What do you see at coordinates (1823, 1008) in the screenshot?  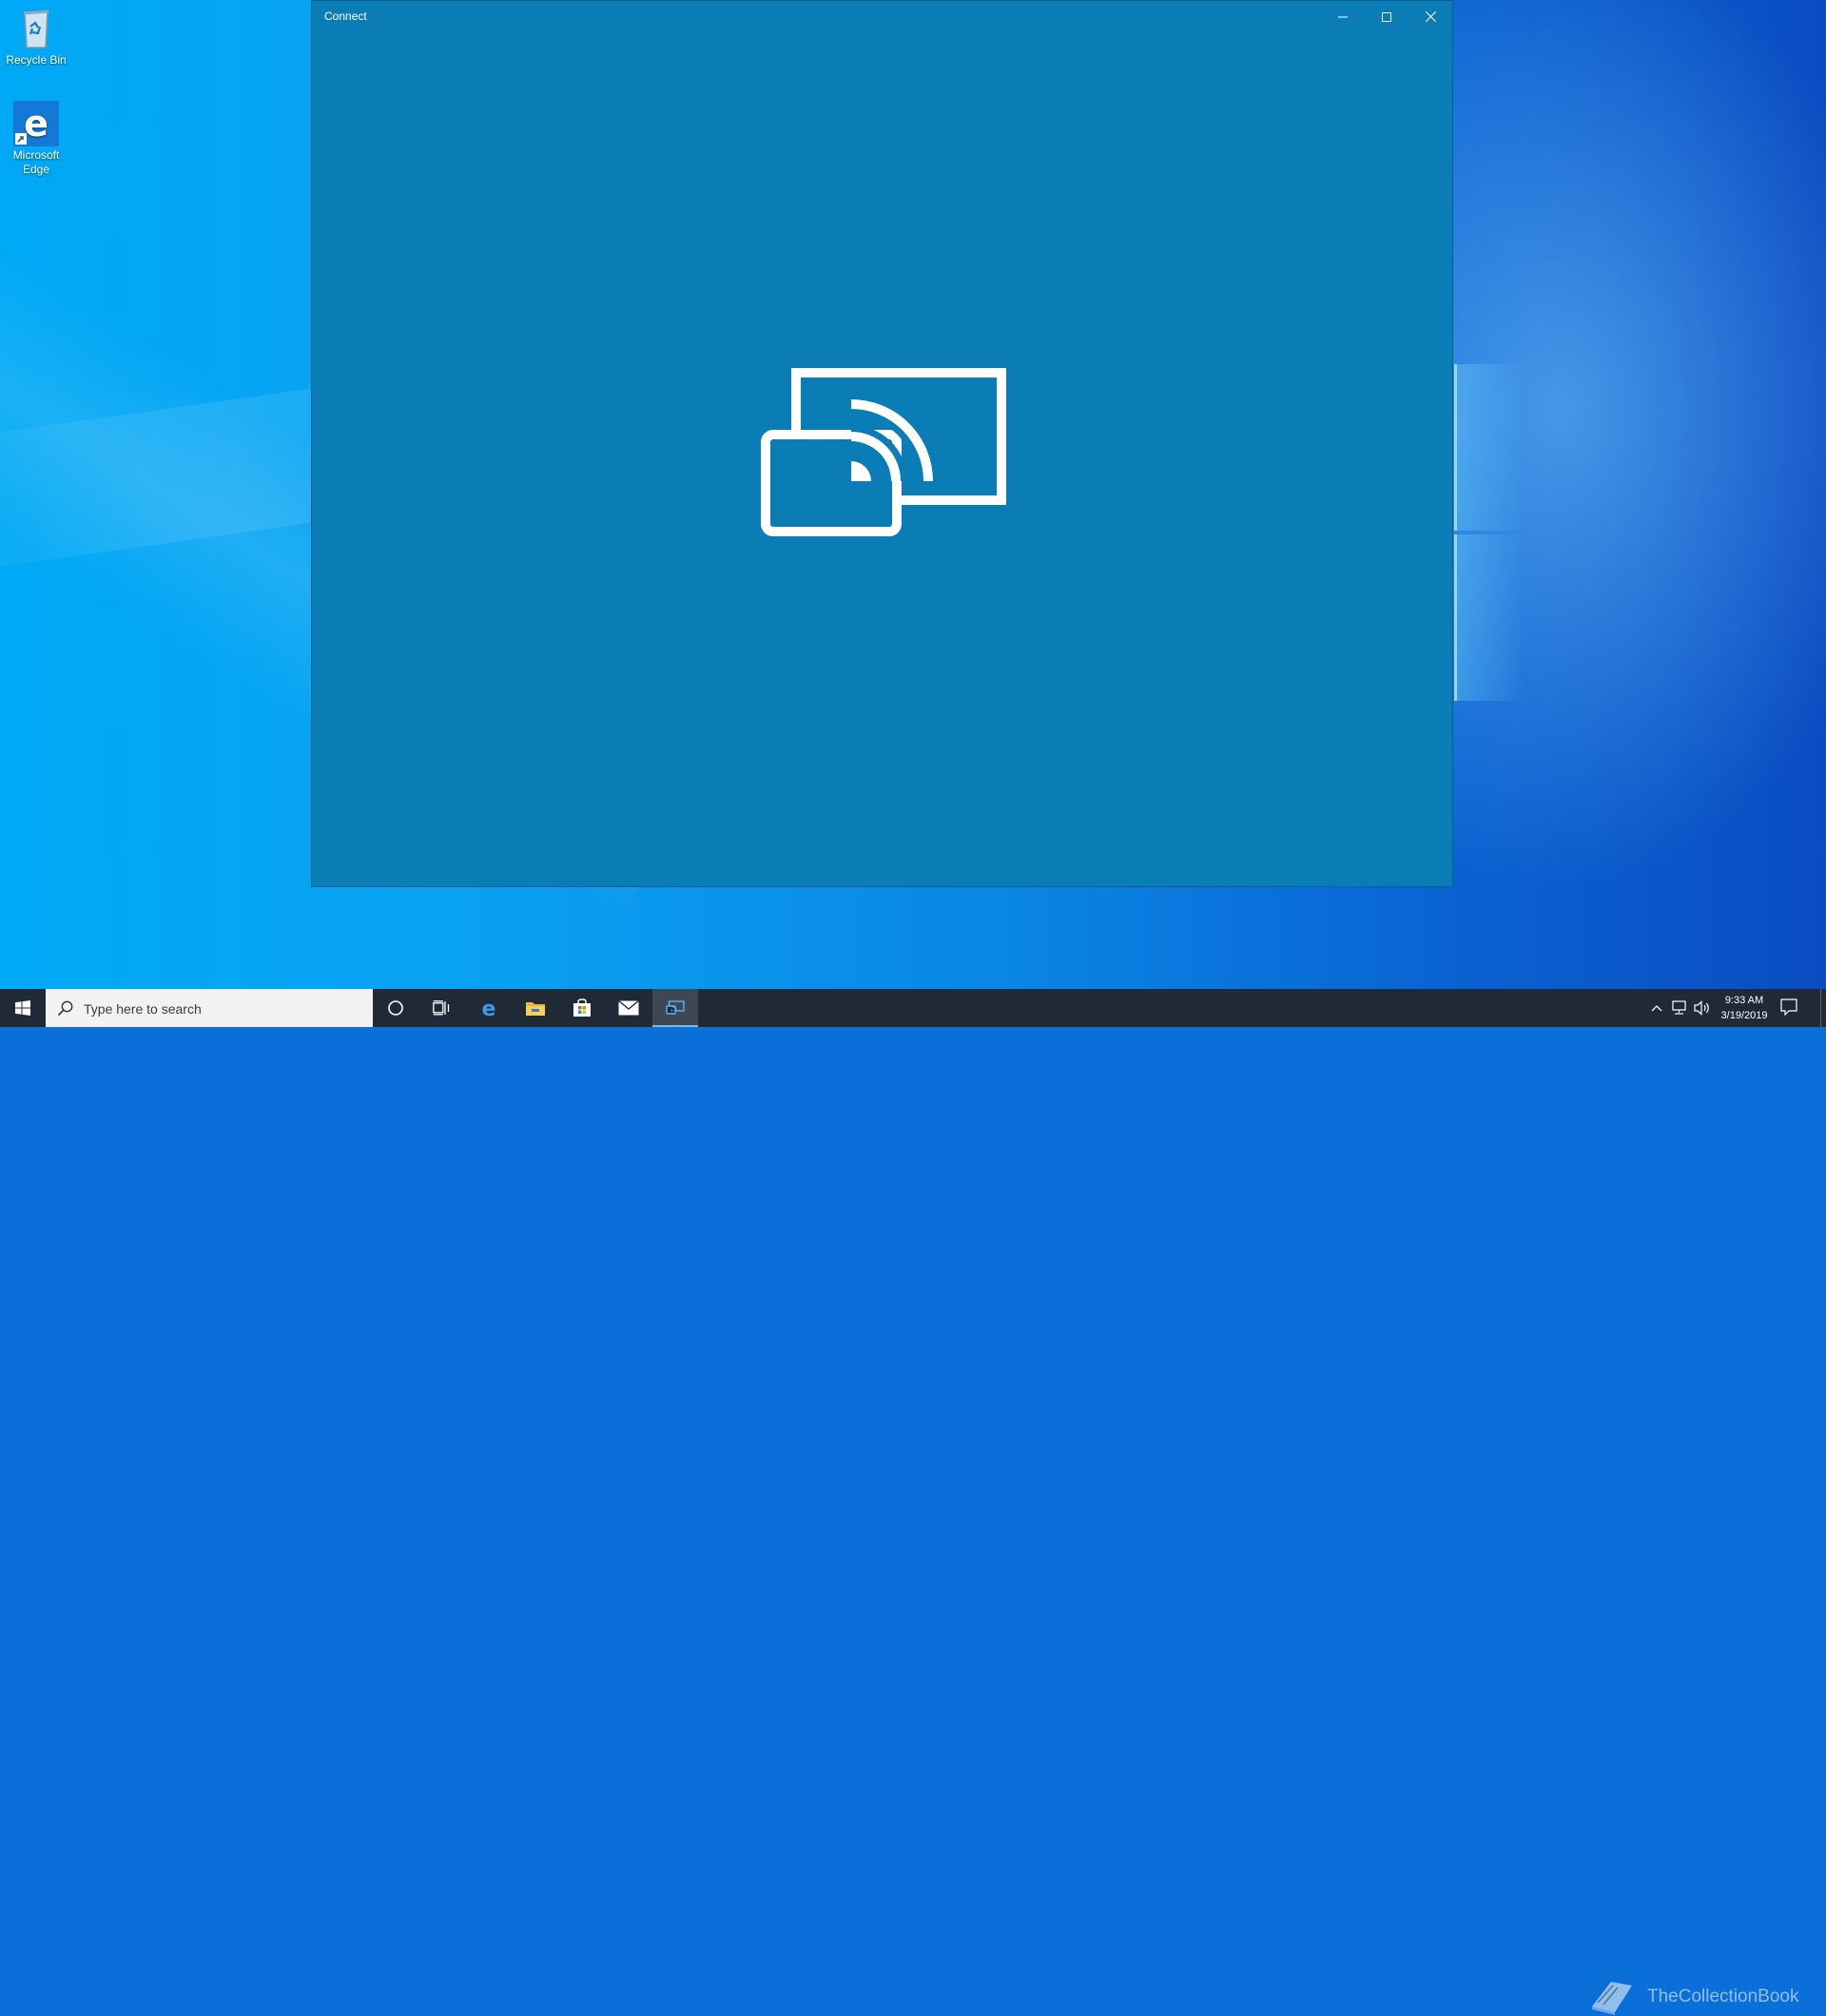 I see `show-desktop-button` at bounding box center [1823, 1008].